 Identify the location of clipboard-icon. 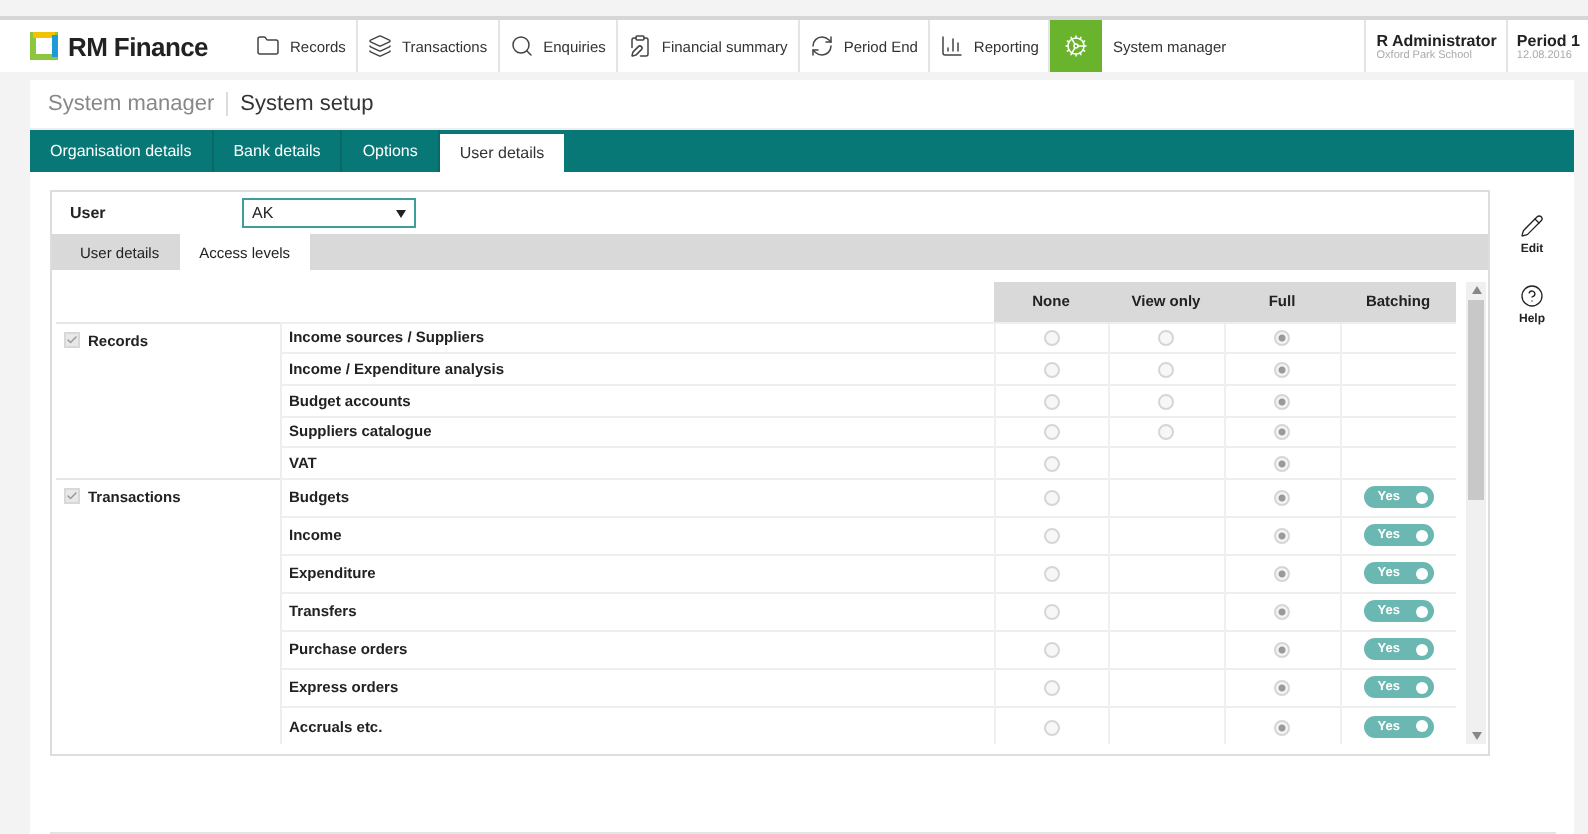
(639, 46).